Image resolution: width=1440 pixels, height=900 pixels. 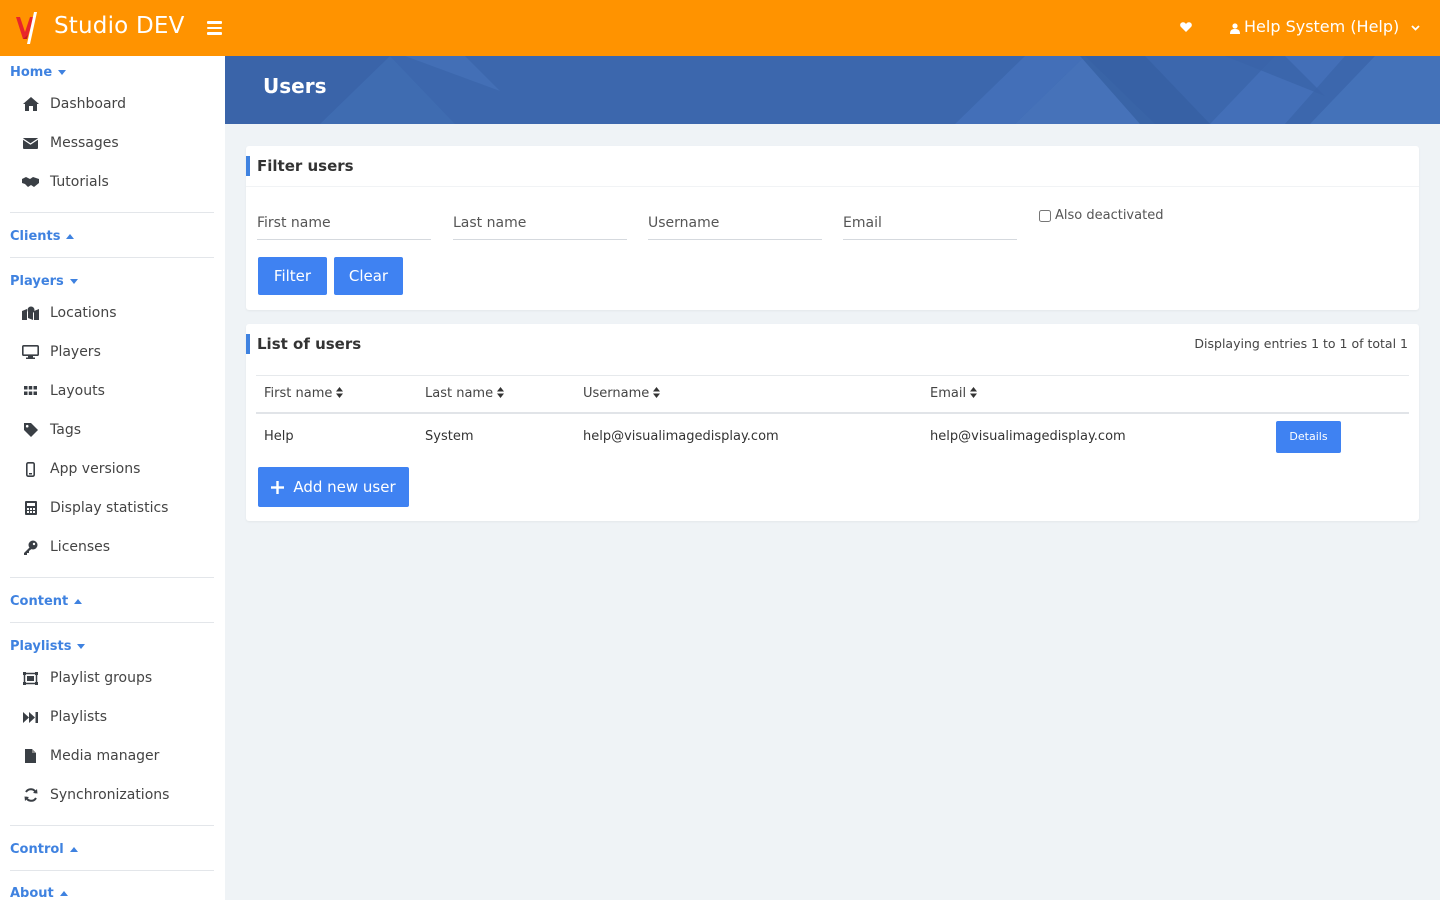 I want to click on key-icon, so click(x=30, y=547).